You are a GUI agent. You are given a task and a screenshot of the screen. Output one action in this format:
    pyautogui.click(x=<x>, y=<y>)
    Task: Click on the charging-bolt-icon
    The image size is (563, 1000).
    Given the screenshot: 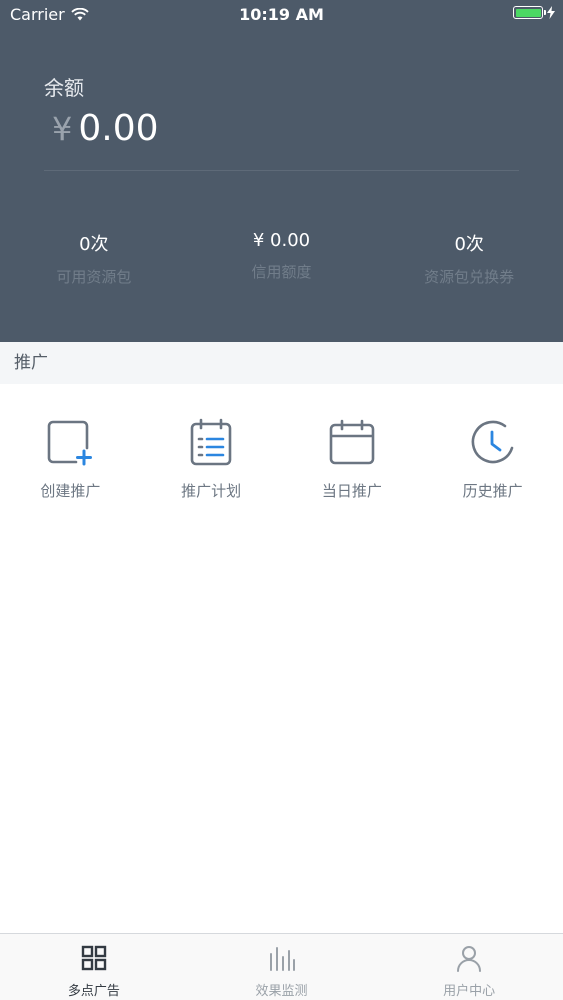 What is the action you would take?
    pyautogui.click(x=551, y=12)
    